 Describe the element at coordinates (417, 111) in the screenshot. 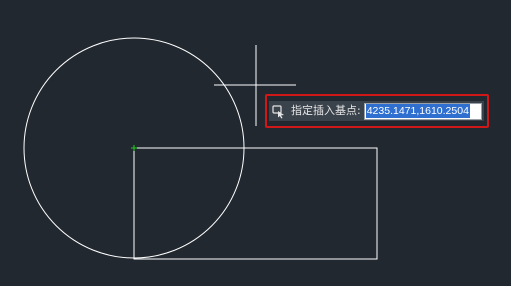

I see `coordinate-value: 4235.1471,1610.2504` at that location.